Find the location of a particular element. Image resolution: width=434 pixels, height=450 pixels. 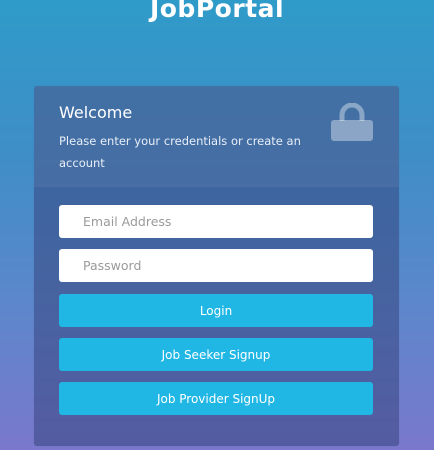

job-provider-signup-button: Job Provider SignUp is located at coordinates (216, 398).